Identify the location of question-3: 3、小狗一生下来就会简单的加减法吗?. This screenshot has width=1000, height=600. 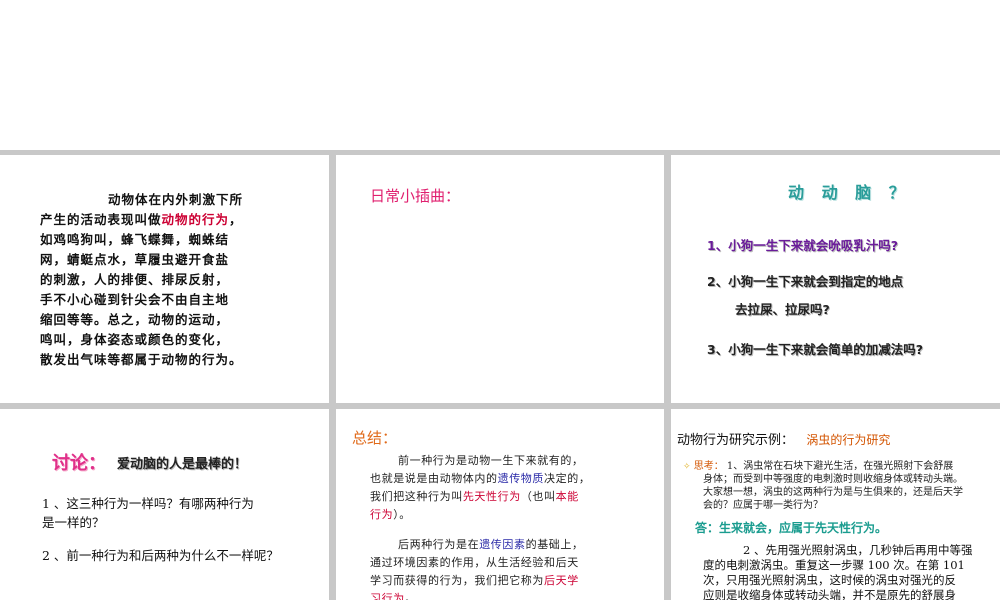
(815, 349).